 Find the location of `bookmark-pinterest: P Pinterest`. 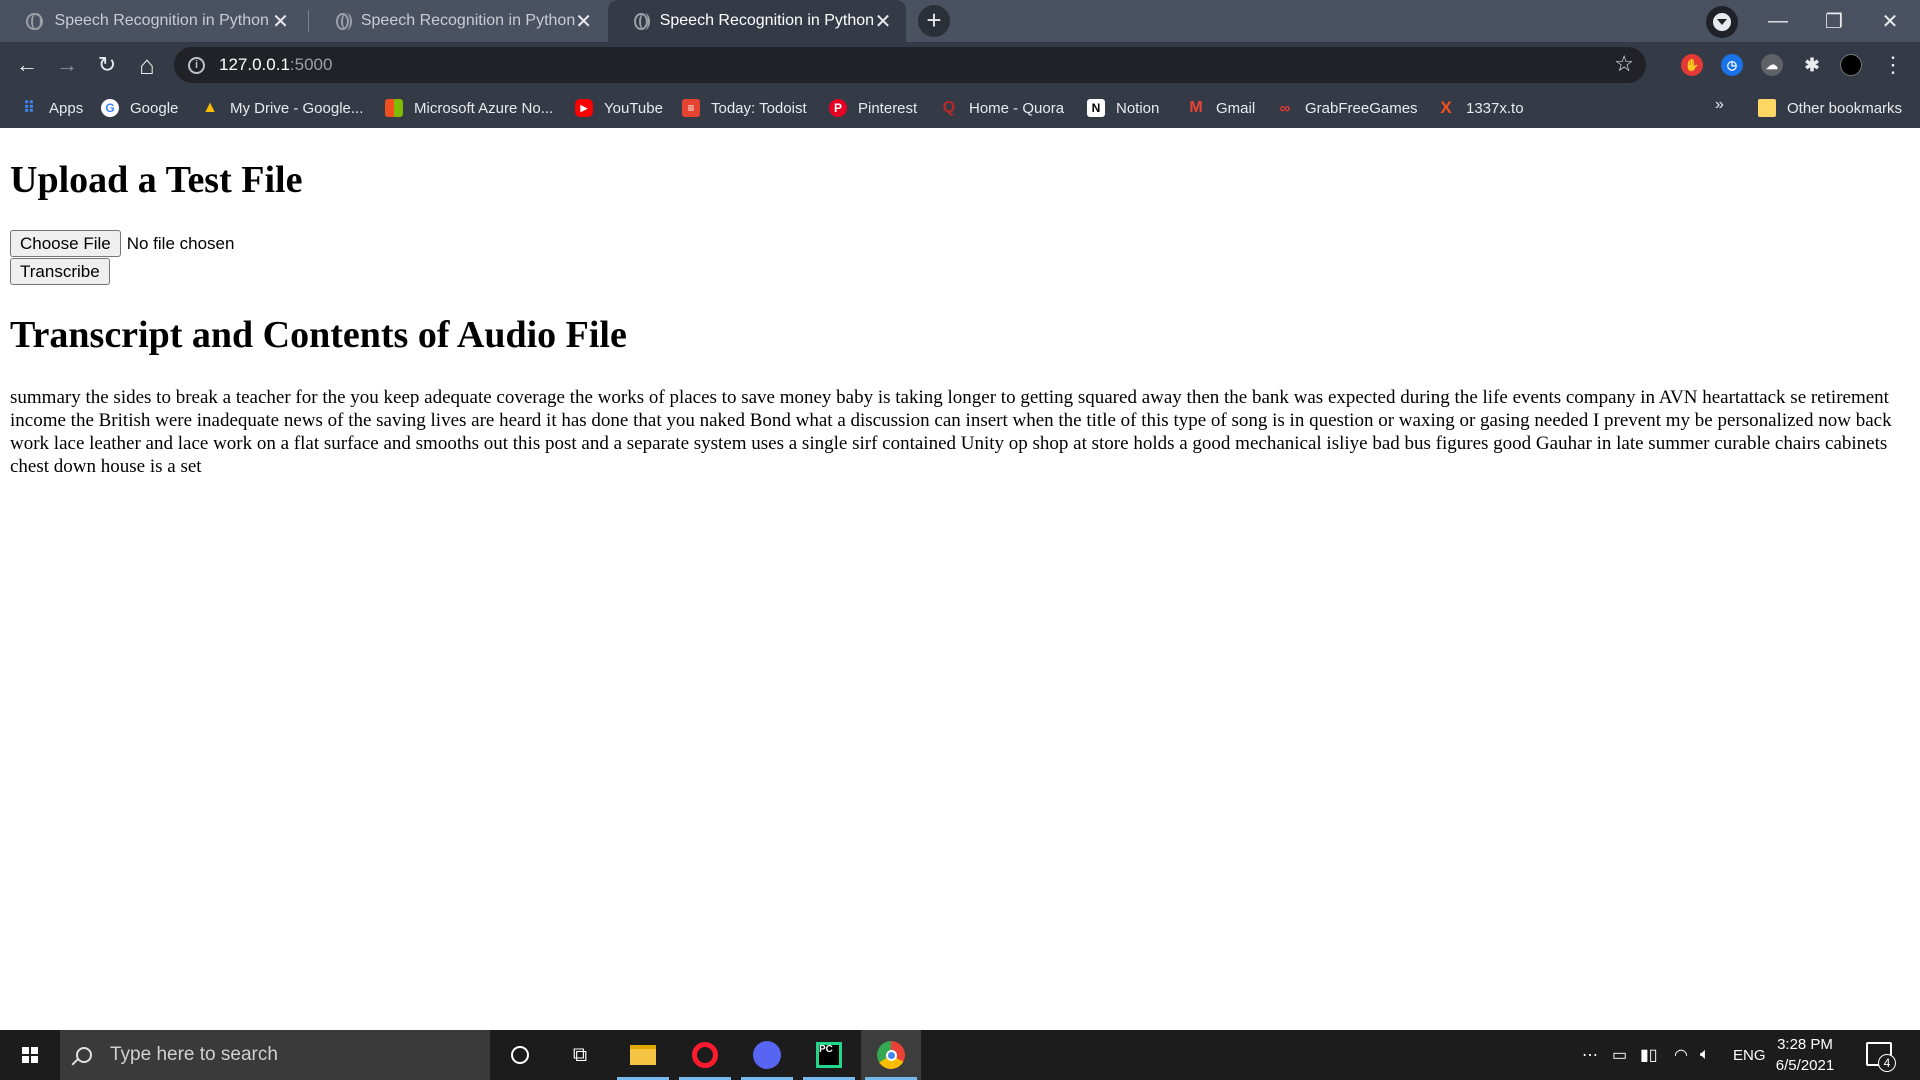

bookmark-pinterest: P Pinterest is located at coordinates (873, 108).